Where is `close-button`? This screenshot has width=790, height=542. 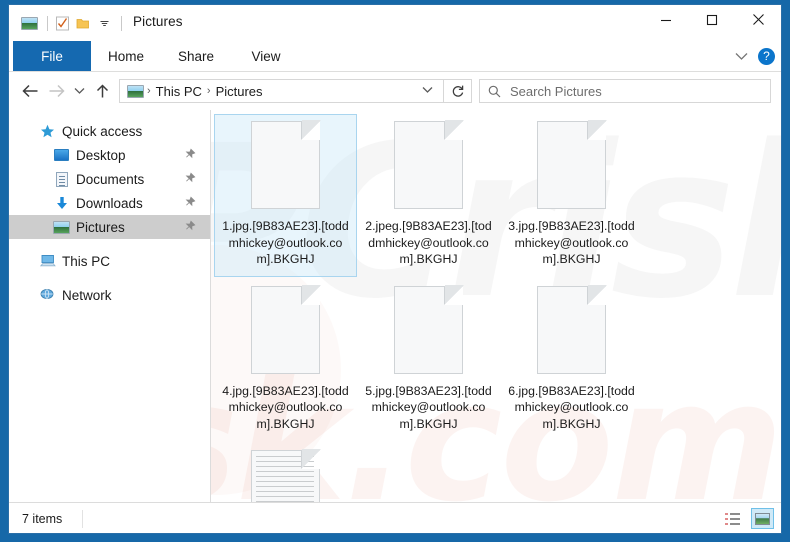 close-button is located at coordinates (758, 19).